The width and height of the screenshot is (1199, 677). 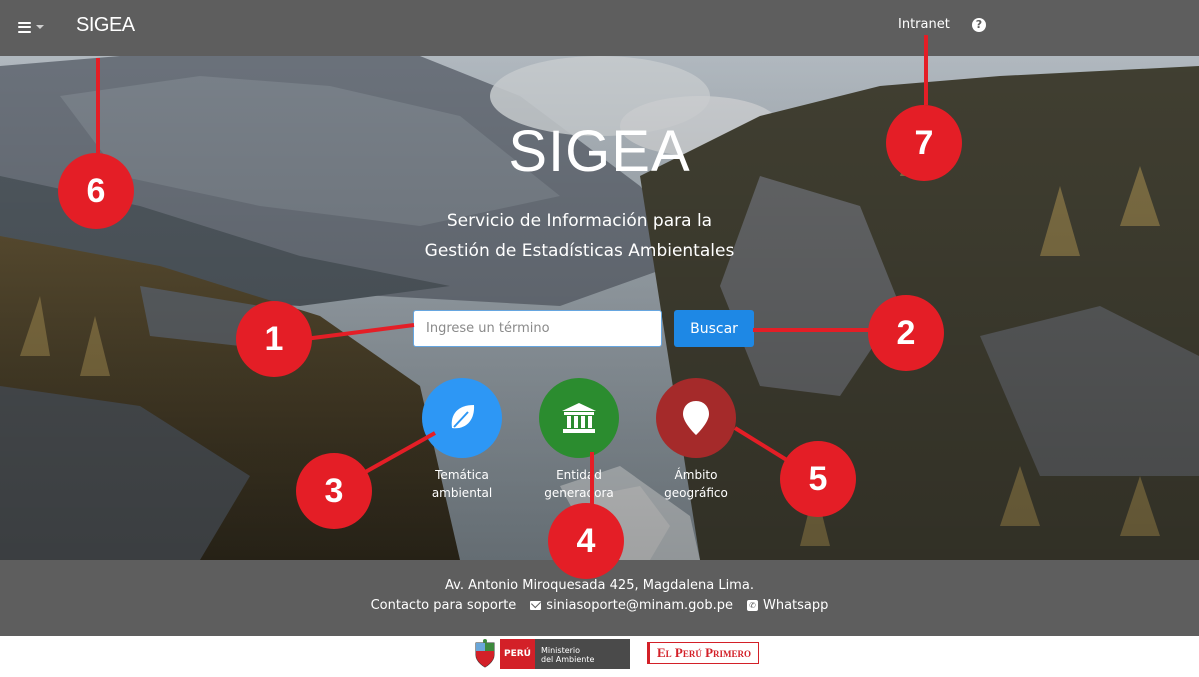 What do you see at coordinates (24, 27) in the screenshot?
I see `hamburger-icon` at bounding box center [24, 27].